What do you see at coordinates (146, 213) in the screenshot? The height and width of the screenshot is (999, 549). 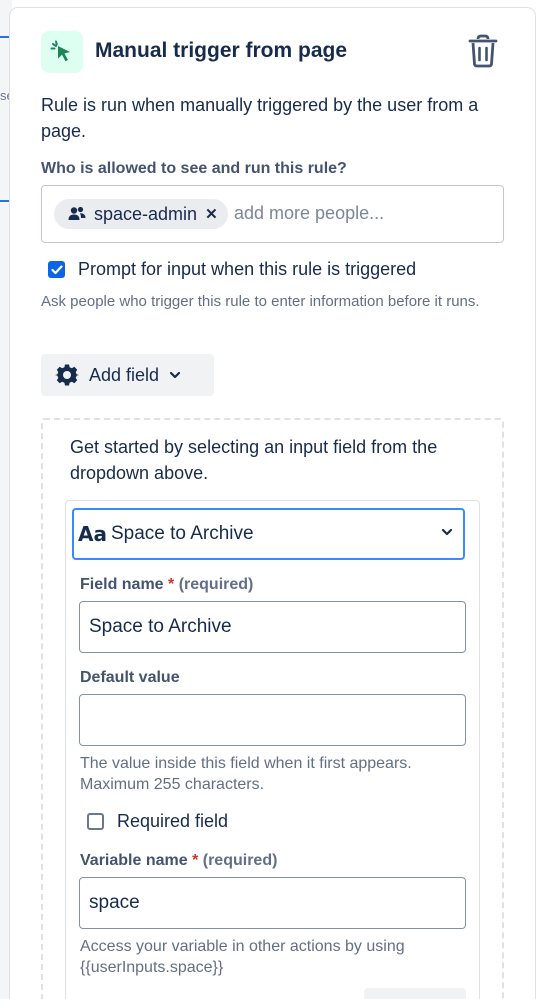 I see `user-chip-label: space-admin` at bounding box center [146, 213].